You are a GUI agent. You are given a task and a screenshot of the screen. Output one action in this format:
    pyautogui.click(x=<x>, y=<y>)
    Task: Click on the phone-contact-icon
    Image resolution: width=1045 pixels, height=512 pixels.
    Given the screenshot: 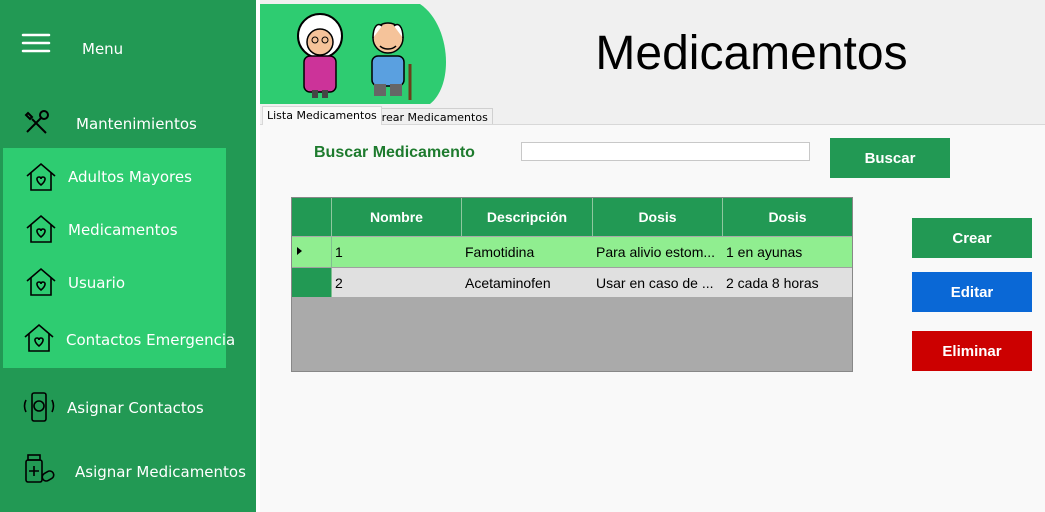 What is the action you would take?
    pyautogui.click(x=39, y=407)
    